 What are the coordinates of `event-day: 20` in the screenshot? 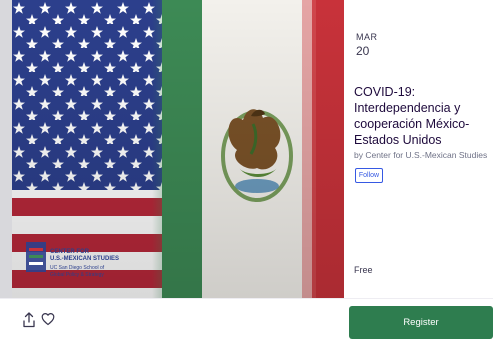 It's located at (363, 51).